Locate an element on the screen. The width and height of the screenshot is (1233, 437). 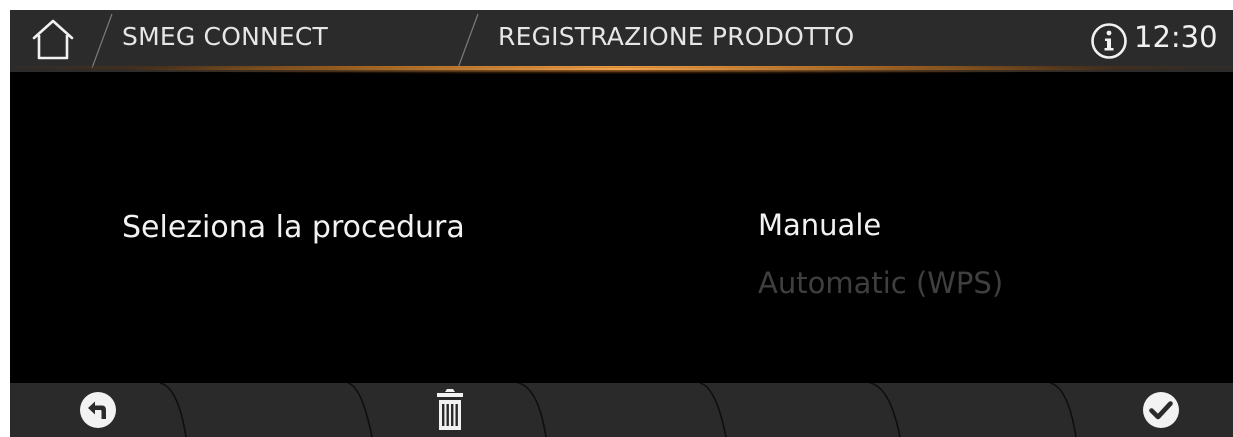
delete-button is located at coordinates (450, 410).